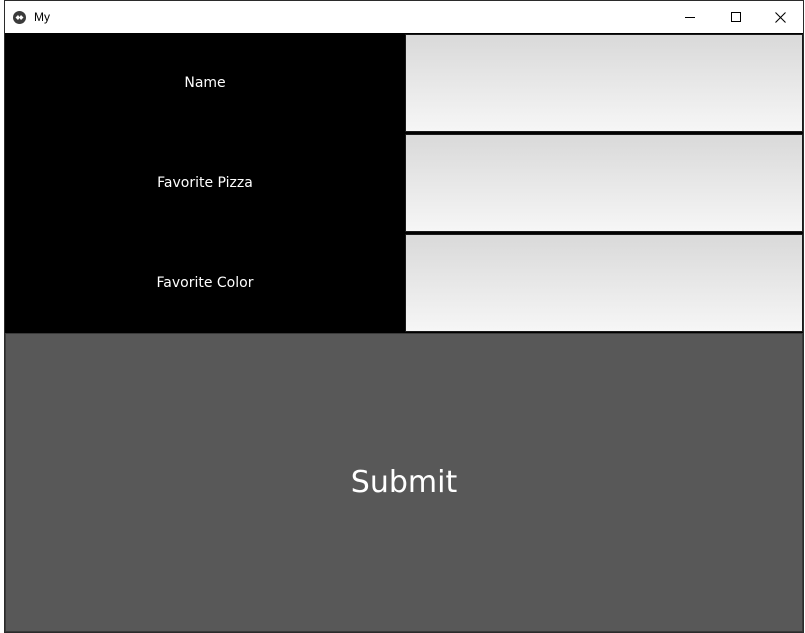  I want to click on maximize-icon, so click(736, 17).